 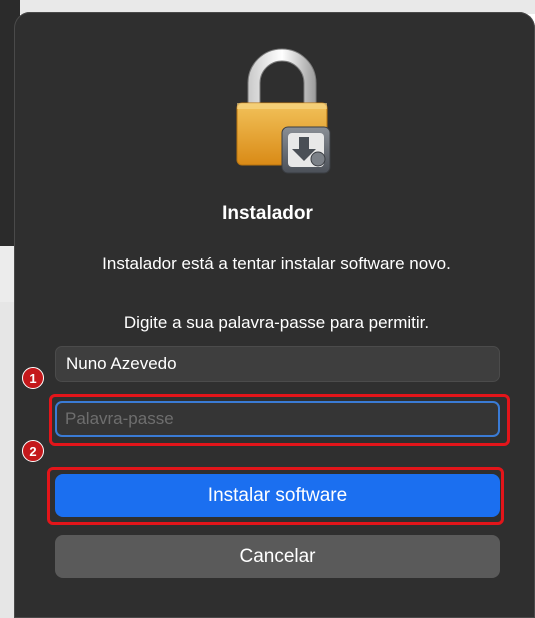 What do you see at coordinates (277, 556) in the screenshot?
I see `cancel-button: Cancelar` at bounding box center [277, 556].